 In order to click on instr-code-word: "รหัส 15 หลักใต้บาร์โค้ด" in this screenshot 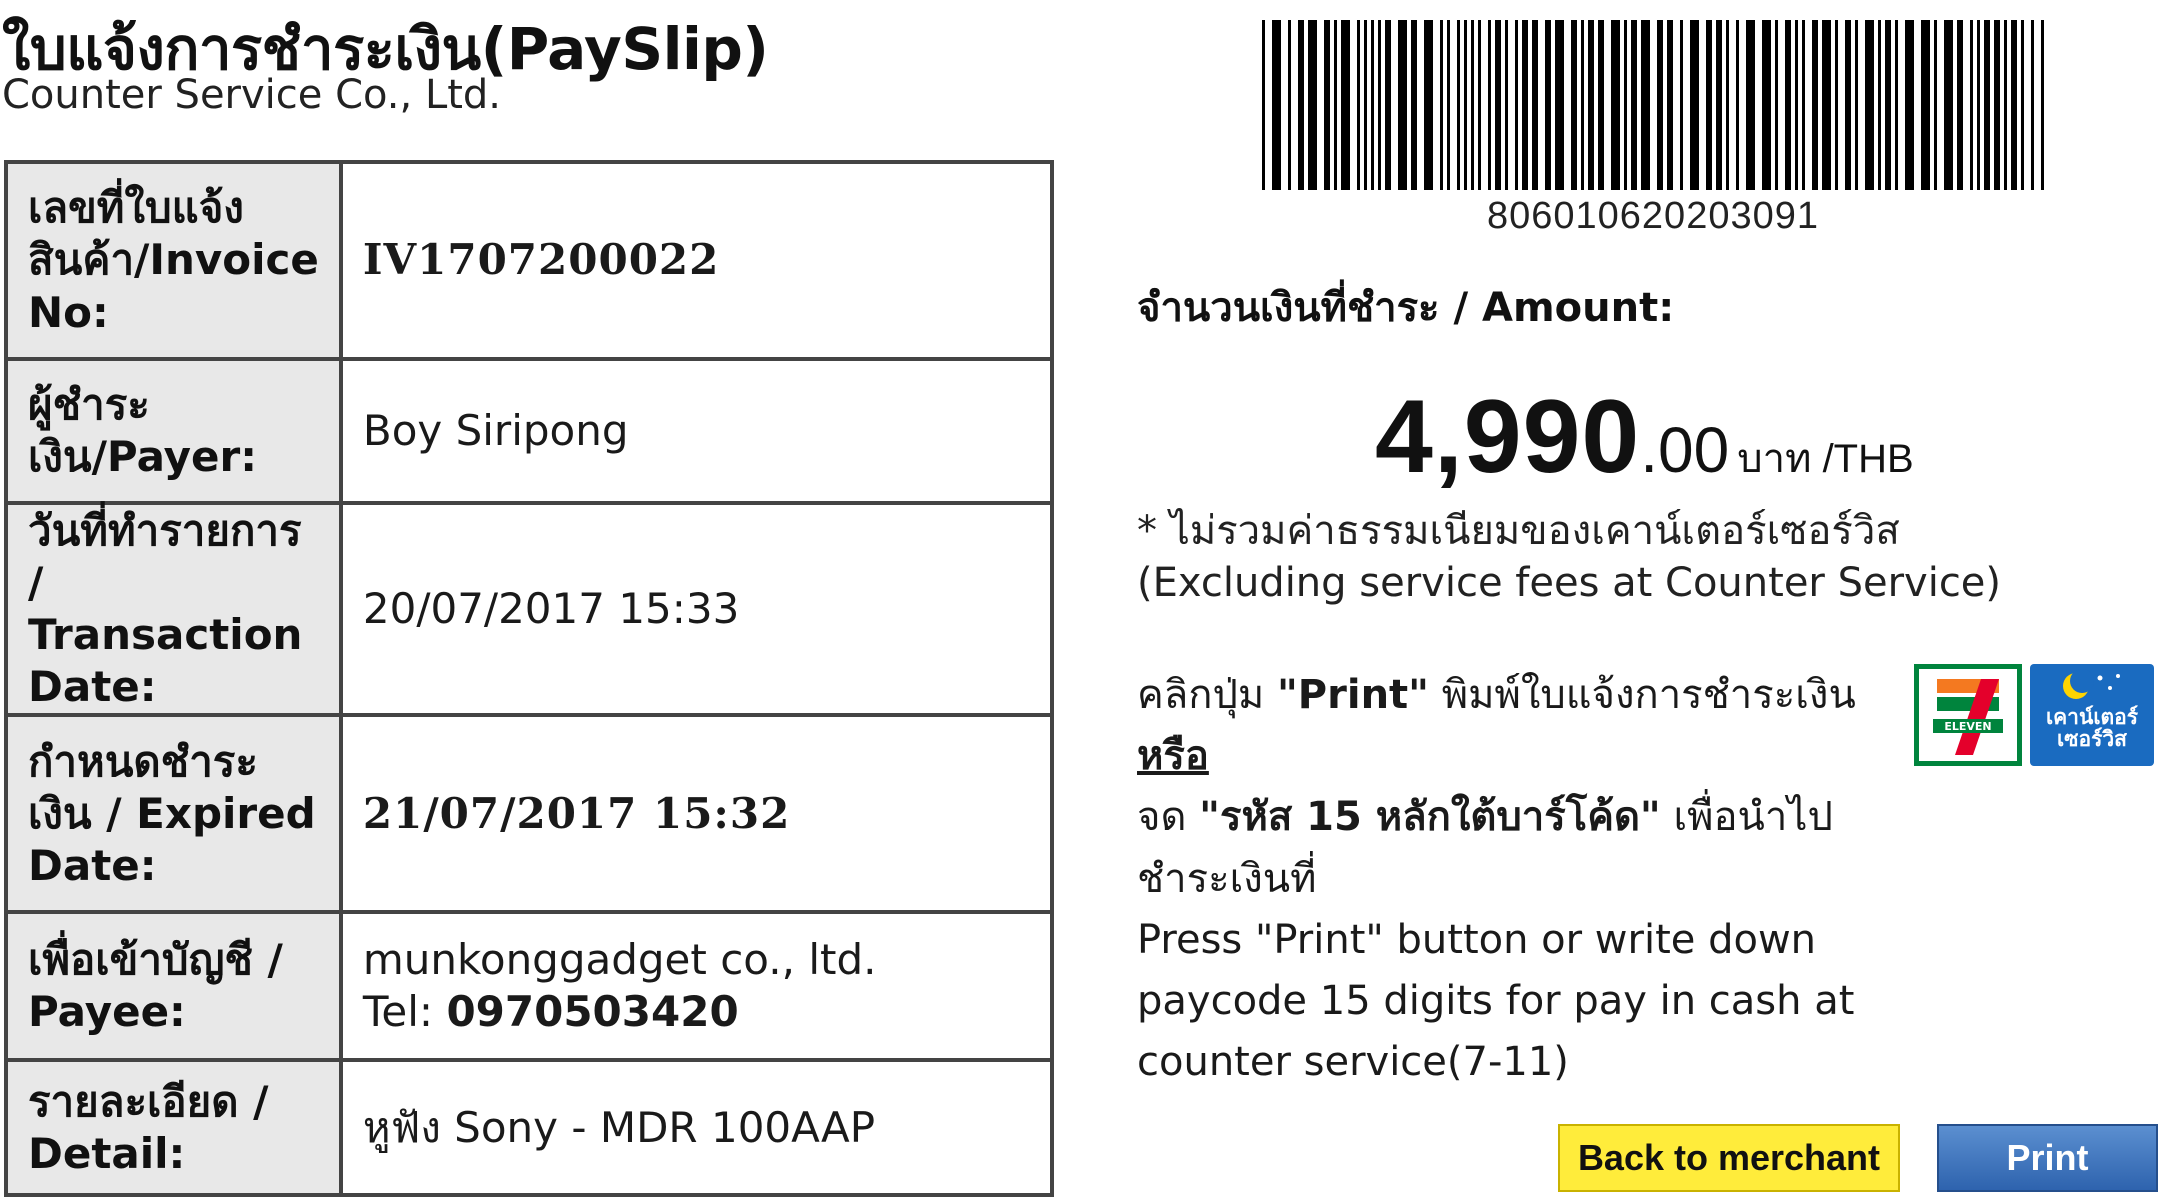, I will do `click(1430, 817)`.